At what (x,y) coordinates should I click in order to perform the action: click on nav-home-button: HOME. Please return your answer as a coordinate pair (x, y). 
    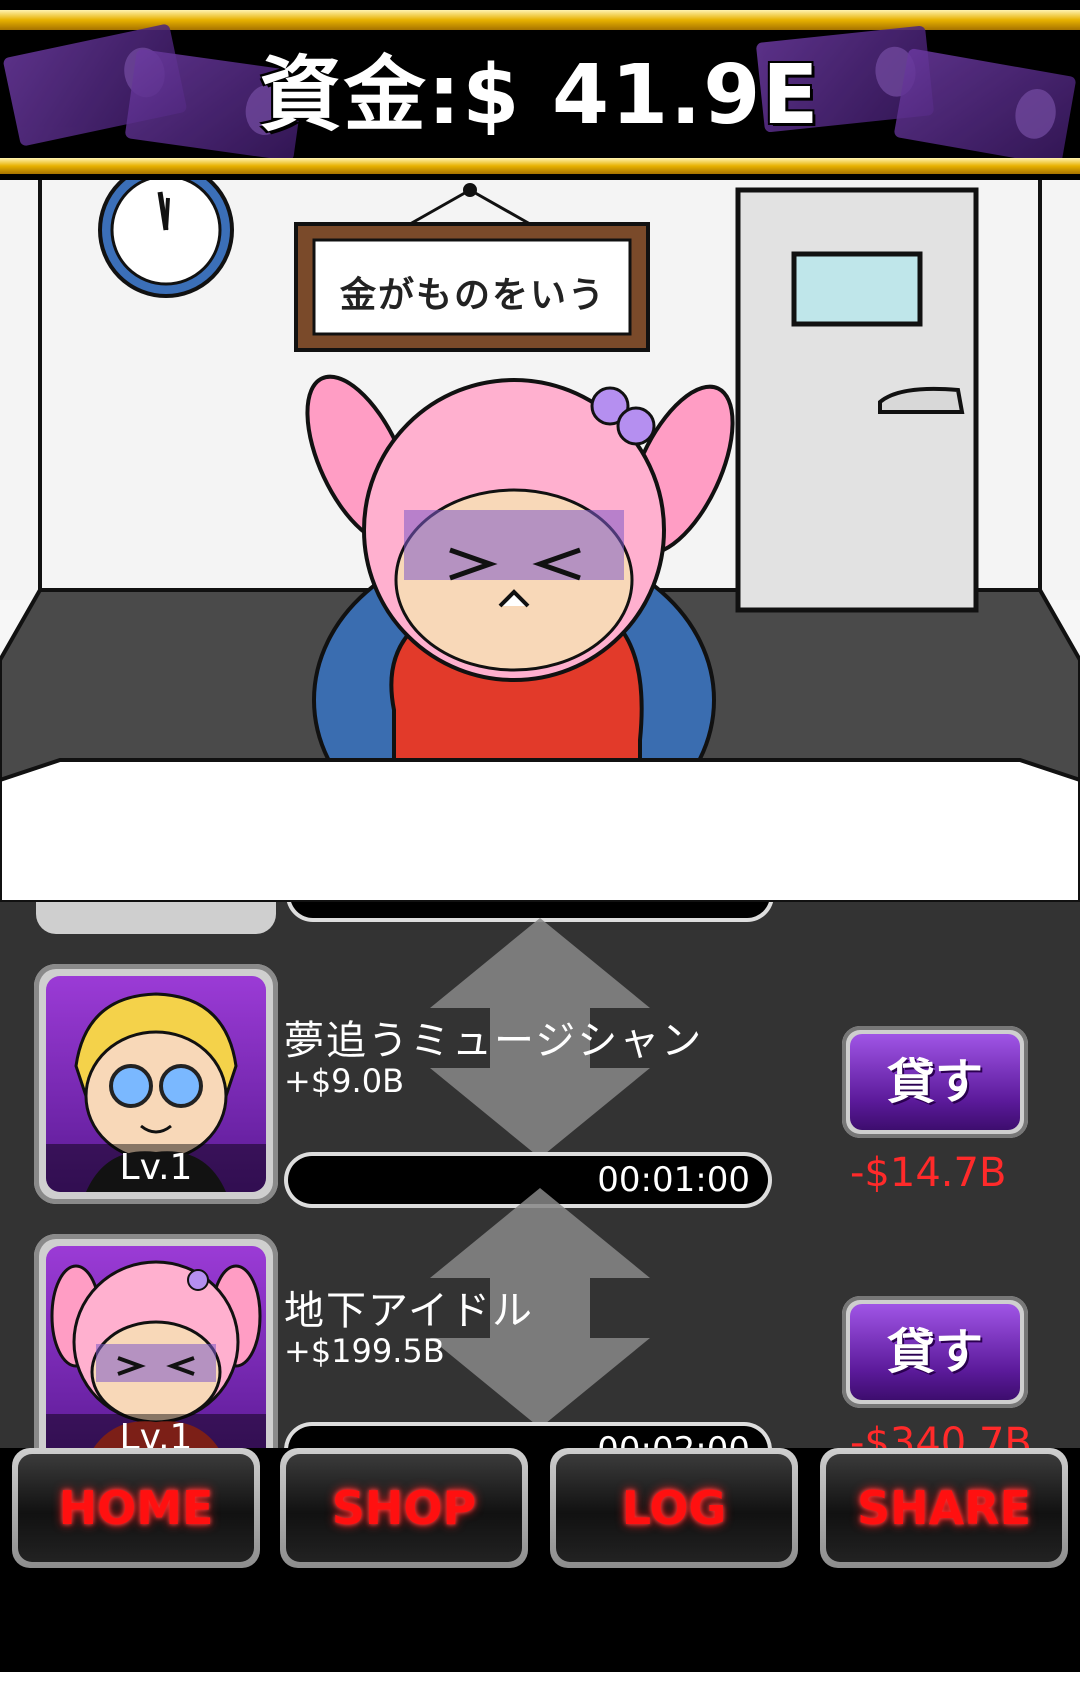
    Looking at the image, I should click on (136, 1508).